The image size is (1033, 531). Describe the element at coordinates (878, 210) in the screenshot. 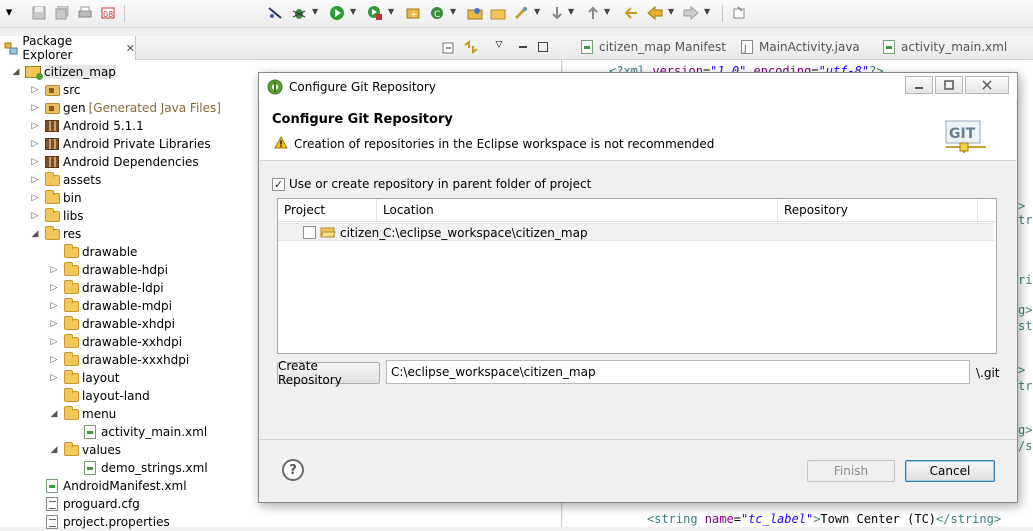

I see `column-header-repository: Repository` at that location.